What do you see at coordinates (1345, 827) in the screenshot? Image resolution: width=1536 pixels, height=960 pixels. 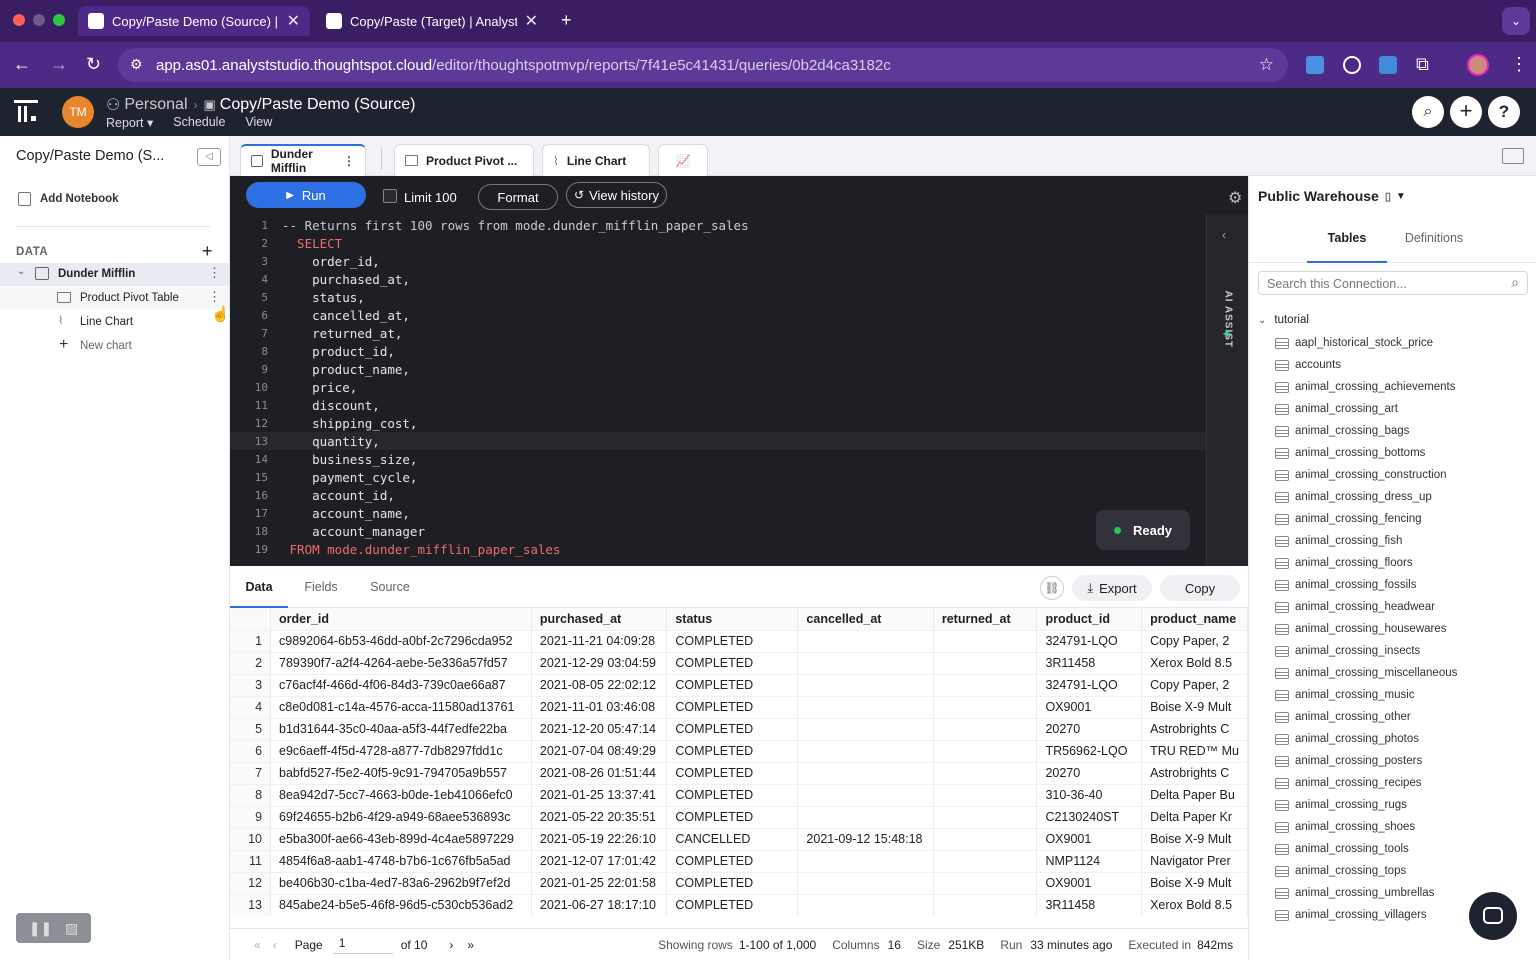 I see `table-list-item: animal_crossing_shoes` at bounding box center [1345, 827].